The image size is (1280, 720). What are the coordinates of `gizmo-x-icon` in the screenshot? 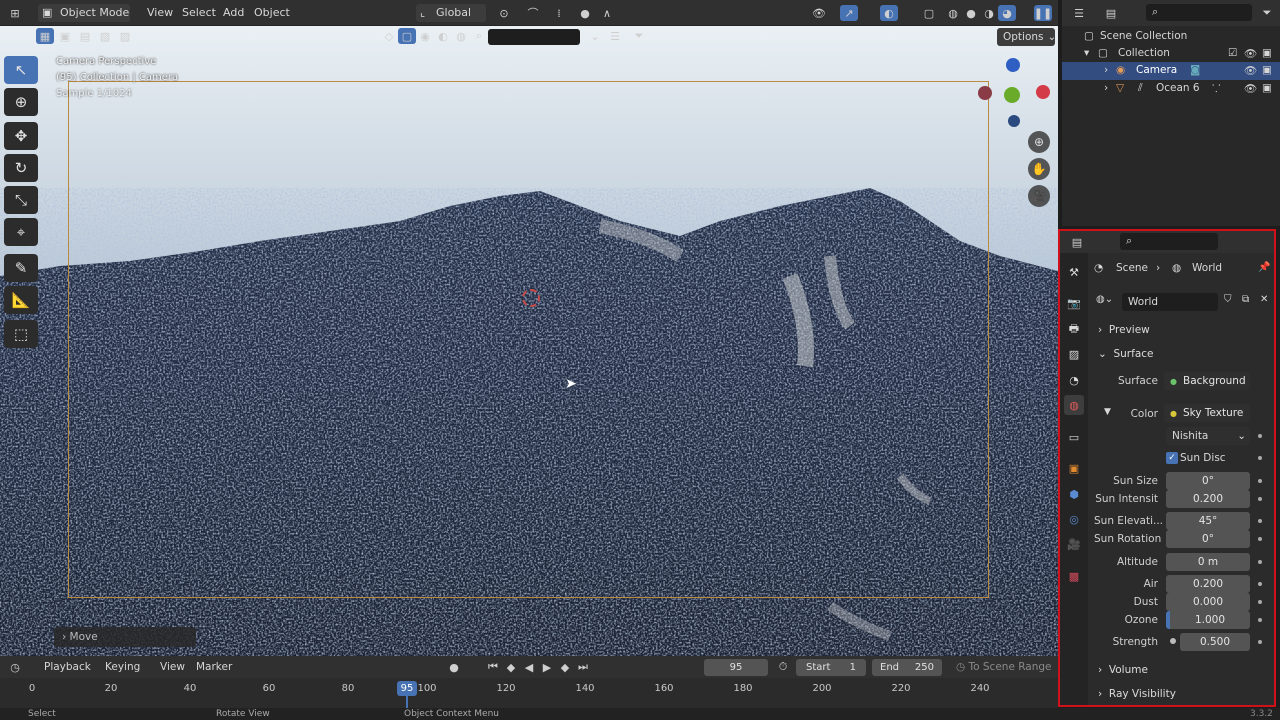 It's located at (1043, 92).